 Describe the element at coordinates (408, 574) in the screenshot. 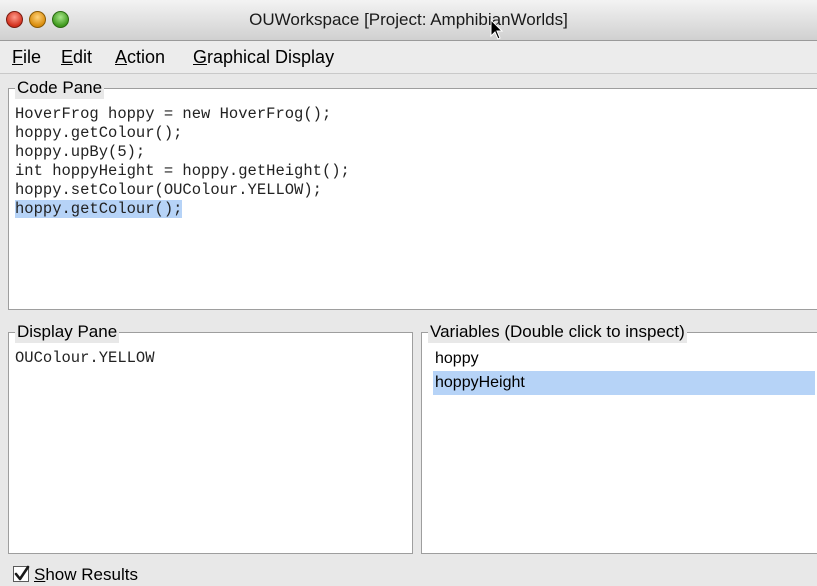

I see `footer-bar: Show Results` at that location.